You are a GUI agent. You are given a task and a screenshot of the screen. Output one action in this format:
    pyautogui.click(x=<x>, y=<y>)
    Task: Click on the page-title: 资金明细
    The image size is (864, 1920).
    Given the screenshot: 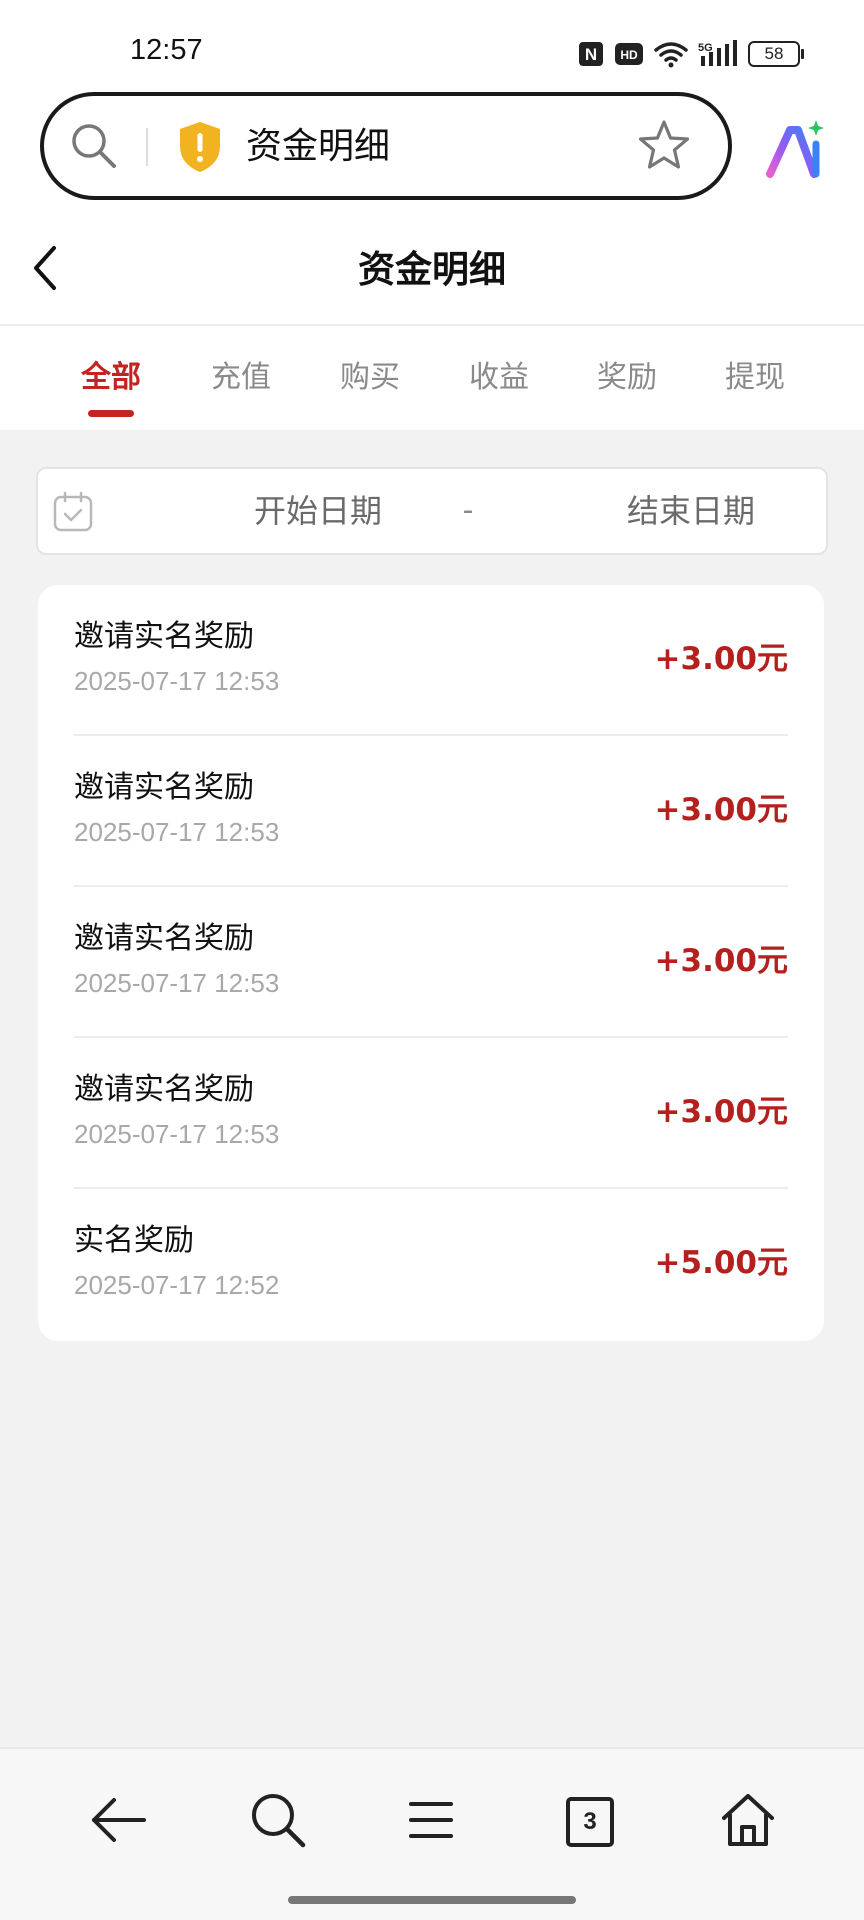 What is the action you would take?
    pyautogui.click(x=432, y=269)
    